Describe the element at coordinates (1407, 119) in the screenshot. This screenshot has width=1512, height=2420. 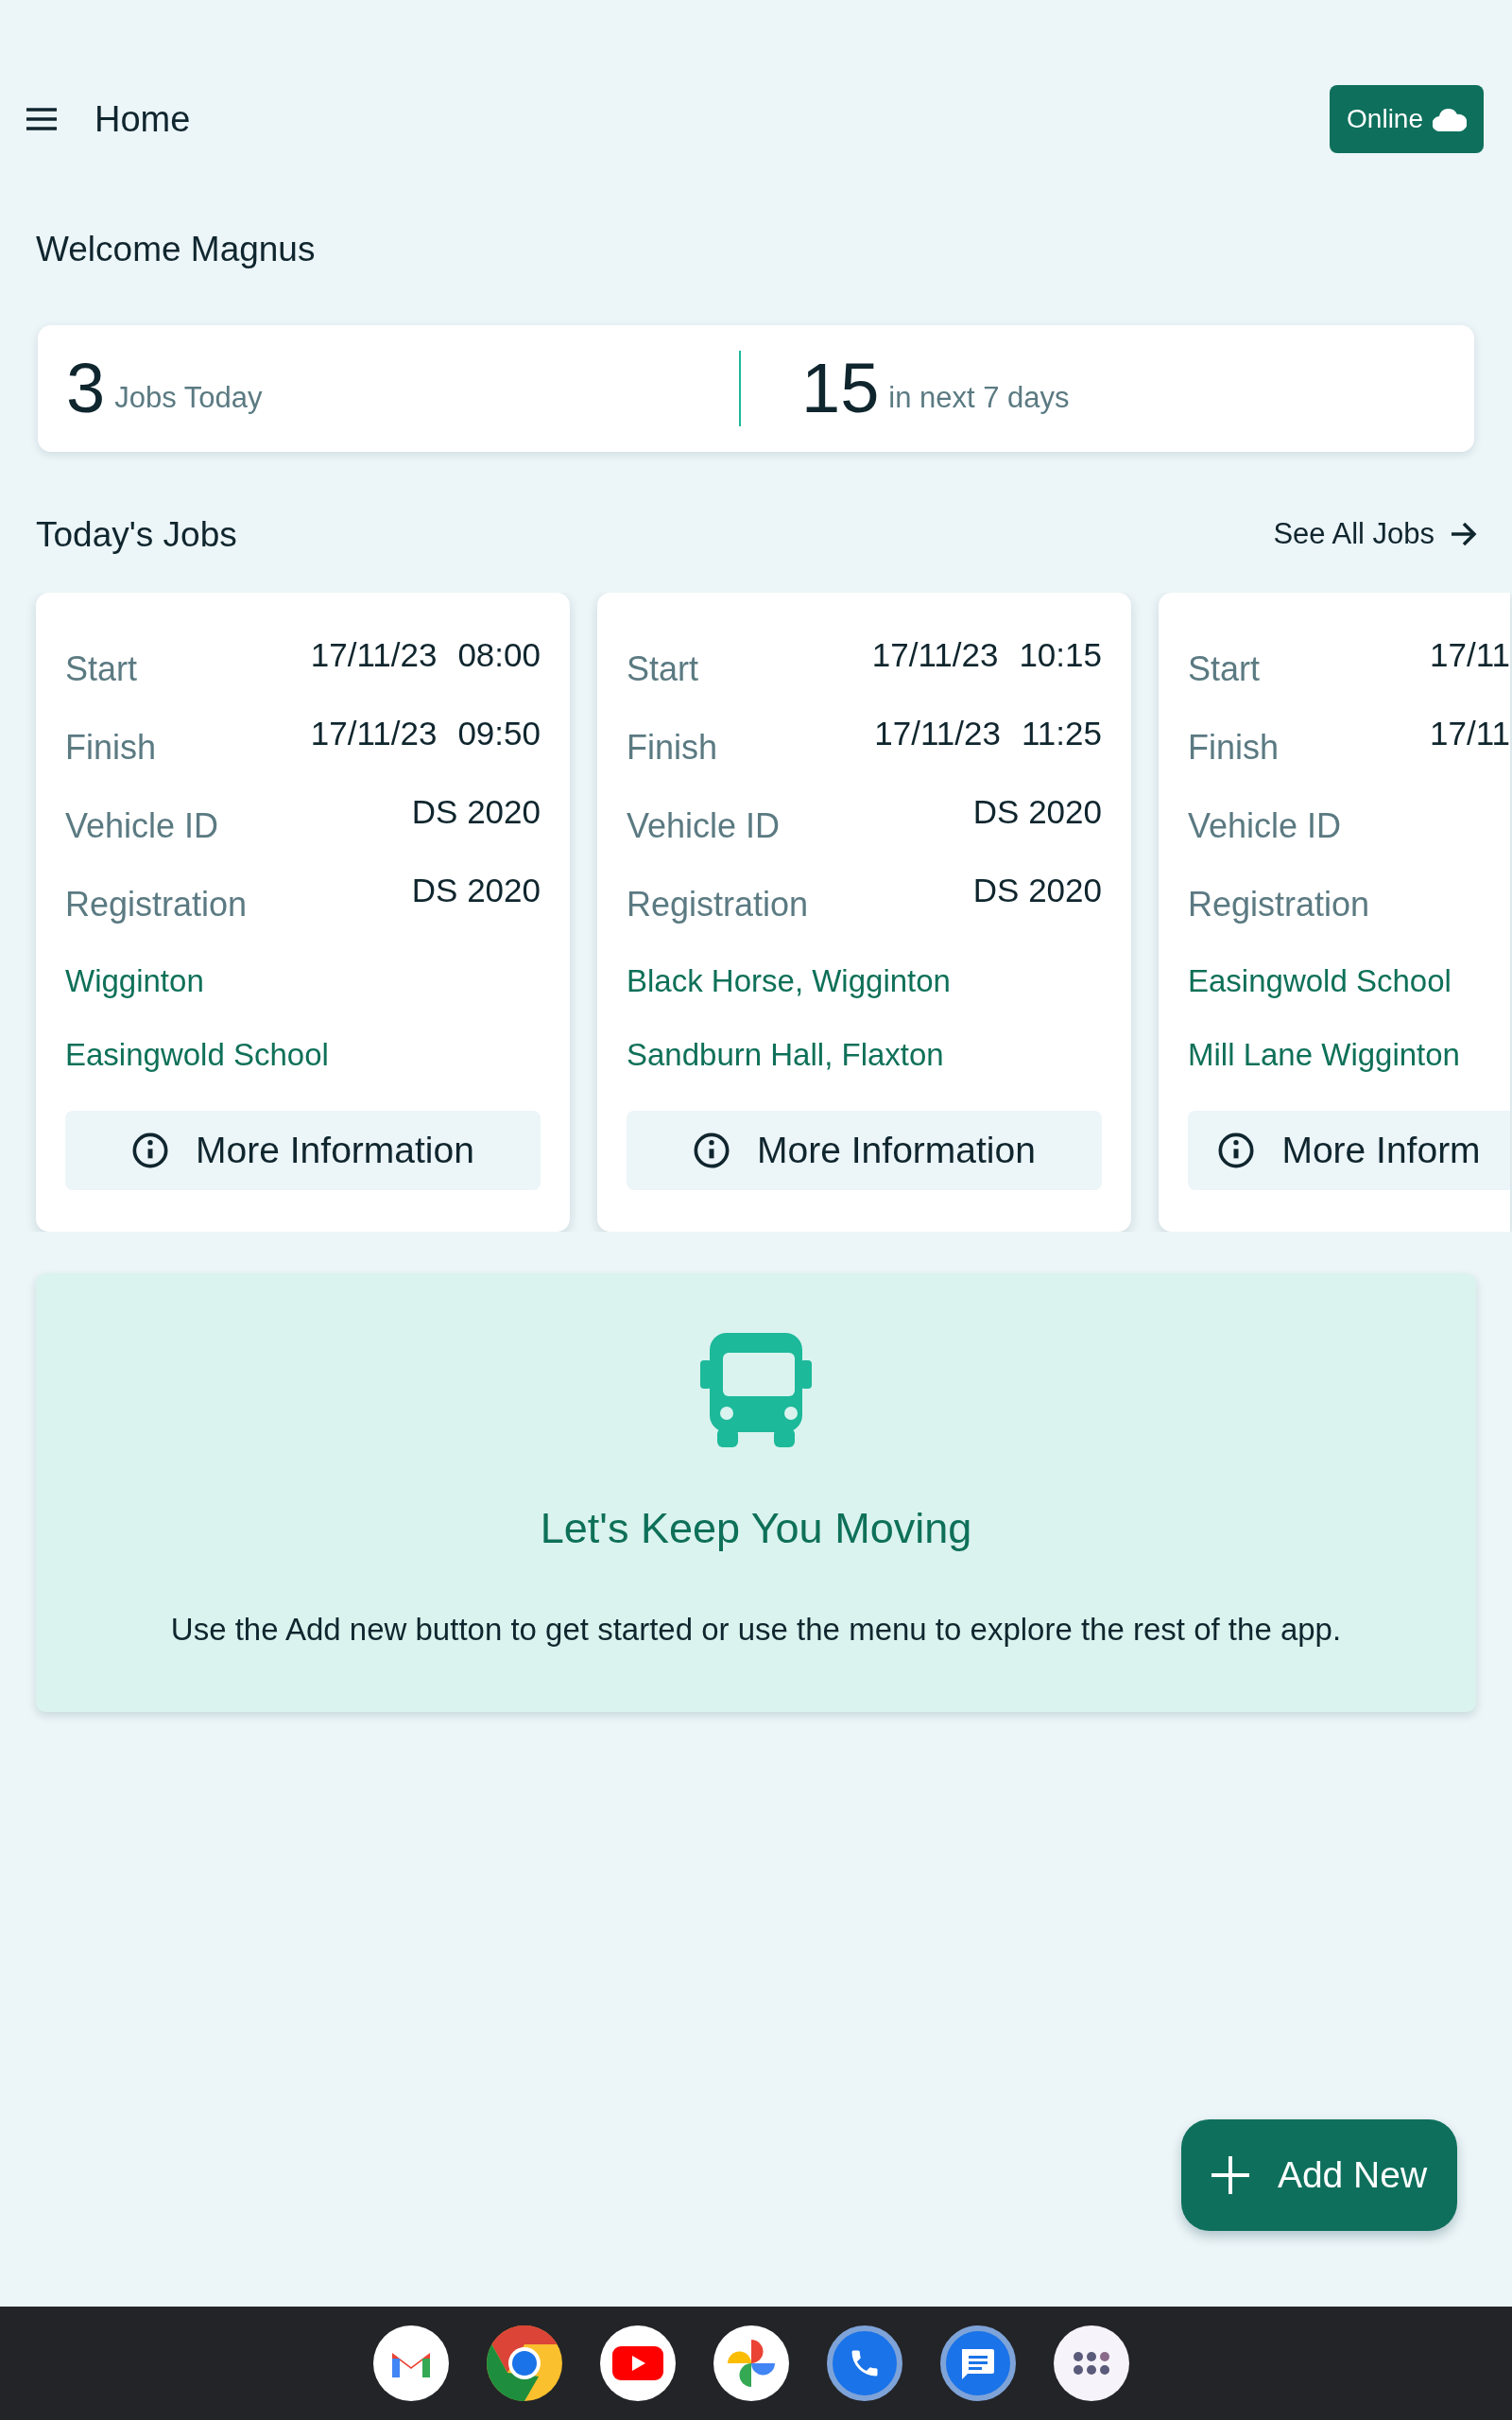
I see `online-status-button: Online` at that location.